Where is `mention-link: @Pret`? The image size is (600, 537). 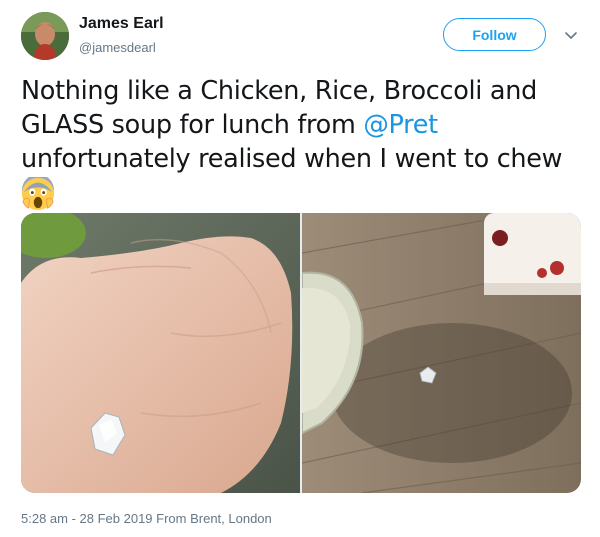
mention-link: @Pret is located at coordinates (400, 125).